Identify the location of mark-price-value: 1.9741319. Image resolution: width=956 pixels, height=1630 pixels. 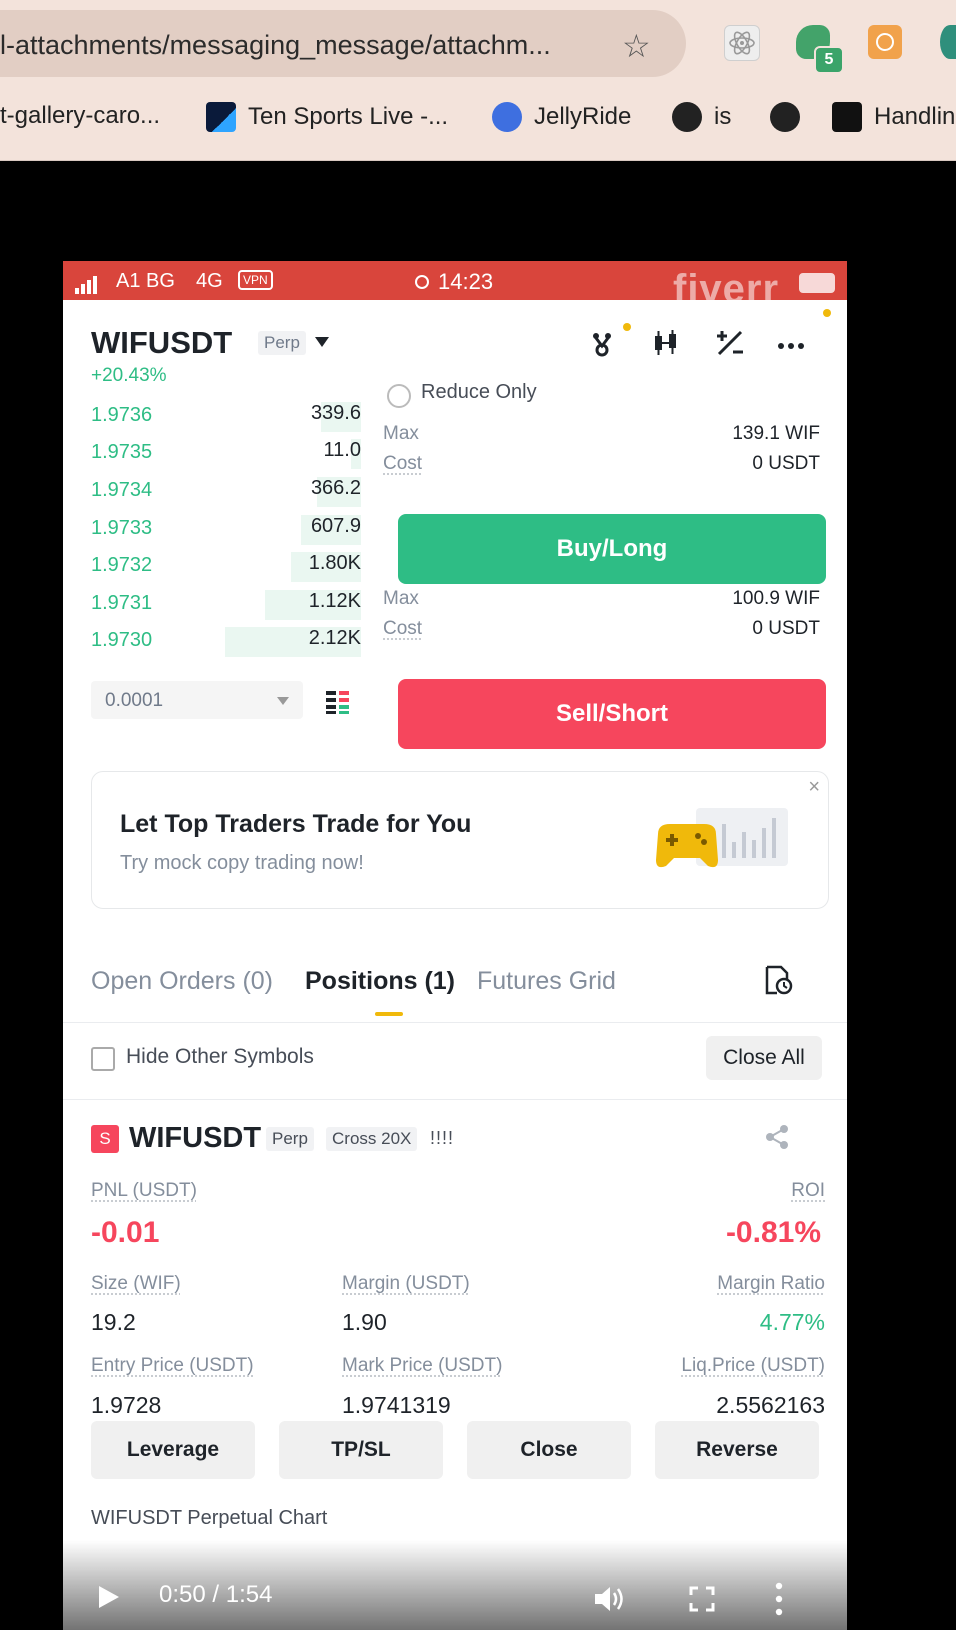
(396, 1405).